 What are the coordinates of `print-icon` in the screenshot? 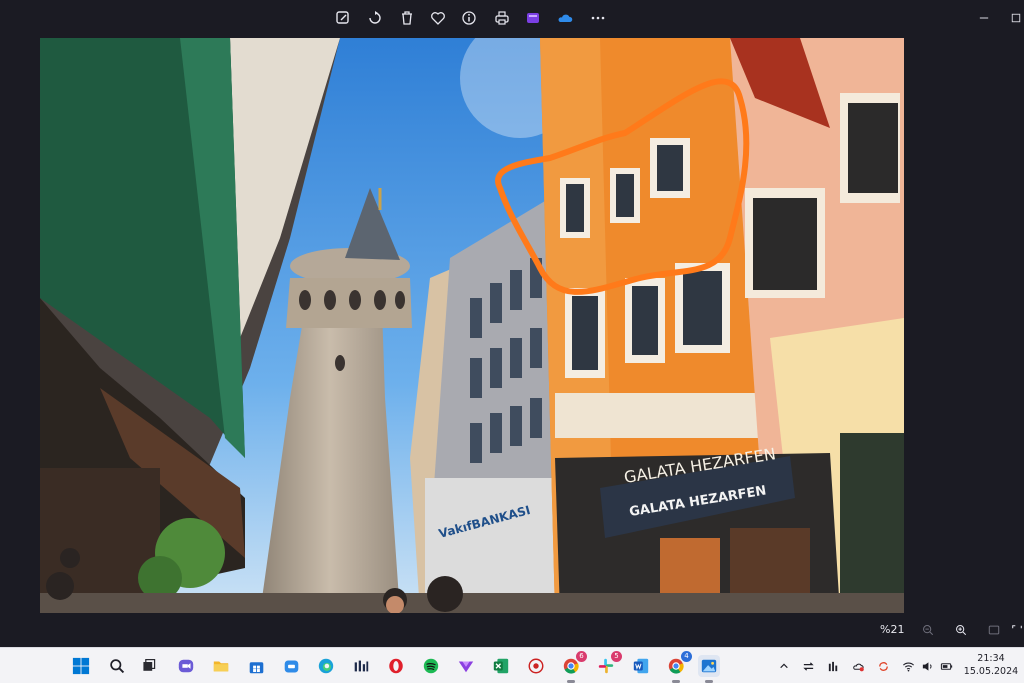 It's located at (502, 18).